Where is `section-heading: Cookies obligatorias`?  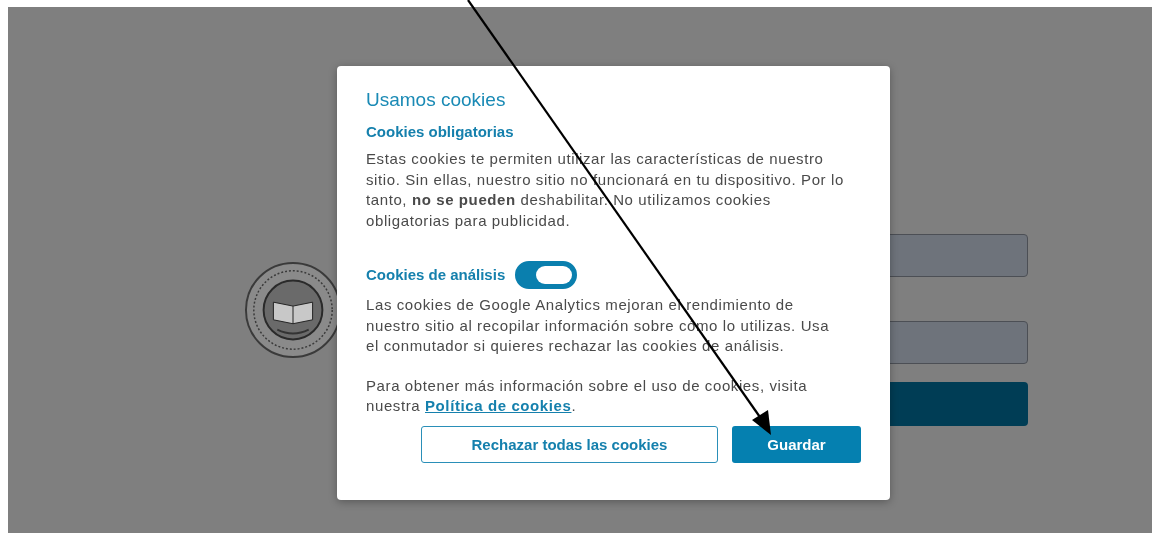 section-heading: Cookies obligatorias is located at coordinates (440, 132).